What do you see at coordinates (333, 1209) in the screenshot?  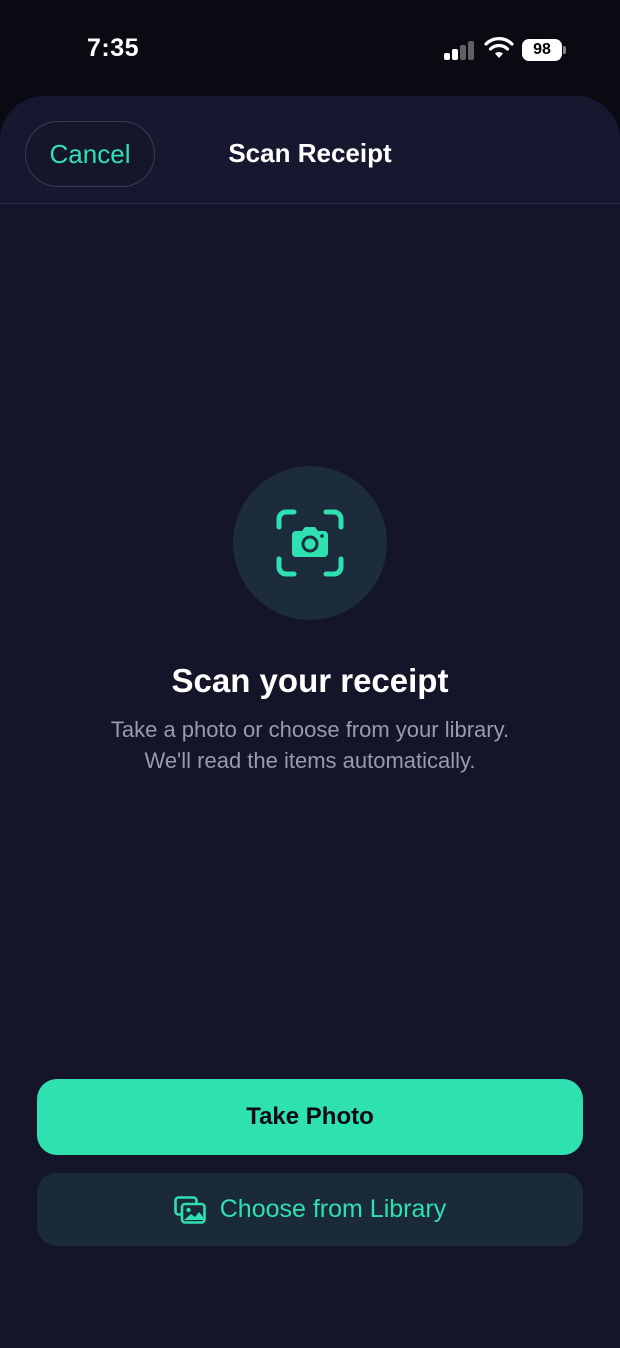 I see `choose-from-library-label: Choose from Library` at bounding box center [333, 1209].